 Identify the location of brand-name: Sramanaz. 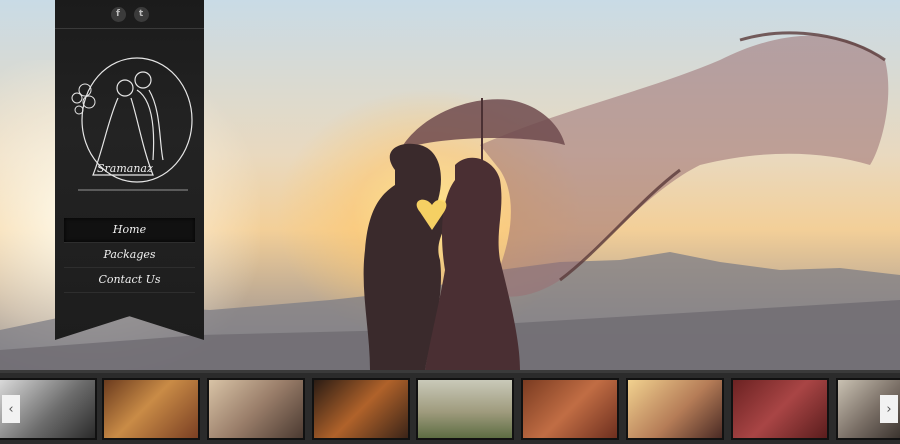
(125, 168).